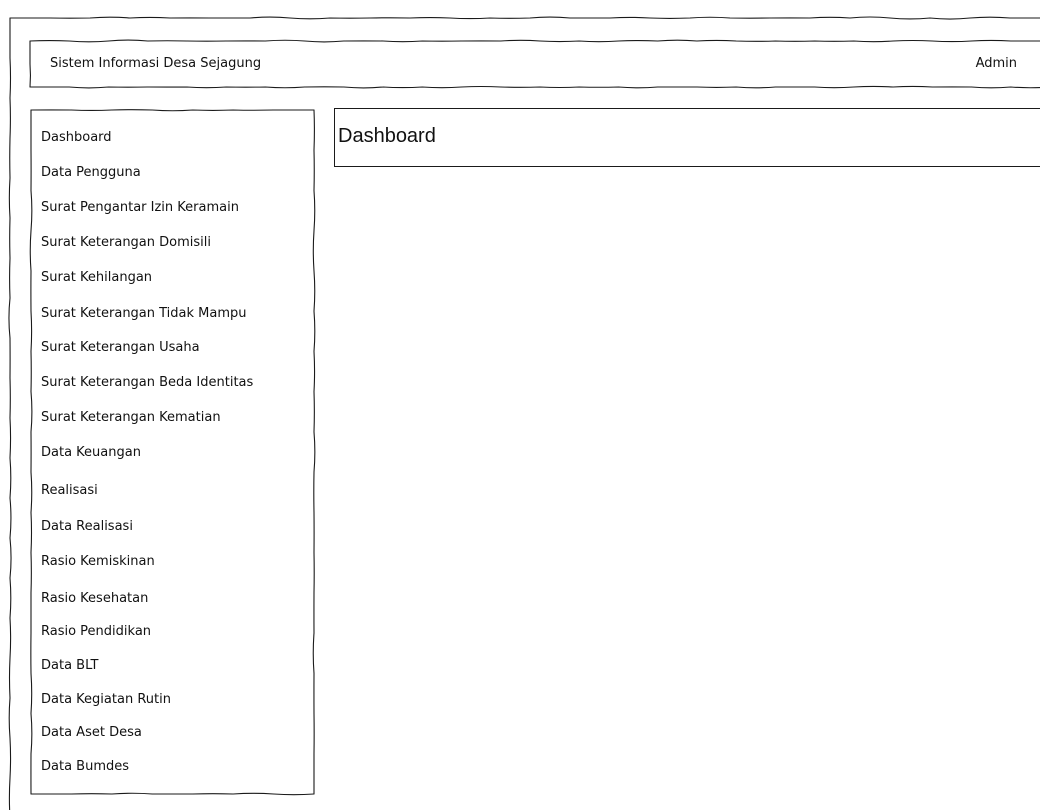 Image resolution: width=1040 pixels, height=810 pixels. Describe the element at coordinates (91, 173) in the screenshot. I see `sidebar-item-data-pengguna: Data Pengguna` at that location.